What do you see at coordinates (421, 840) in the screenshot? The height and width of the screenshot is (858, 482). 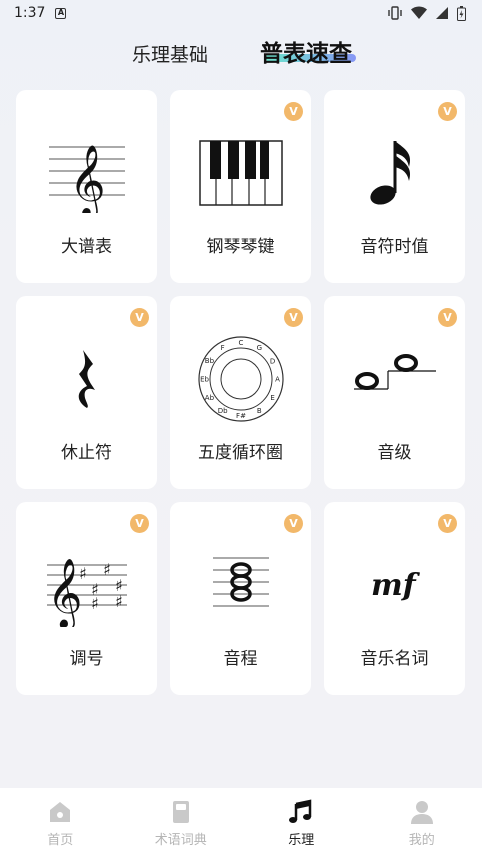 I see `nav-label: 我的` at bounding box center [421, 840].